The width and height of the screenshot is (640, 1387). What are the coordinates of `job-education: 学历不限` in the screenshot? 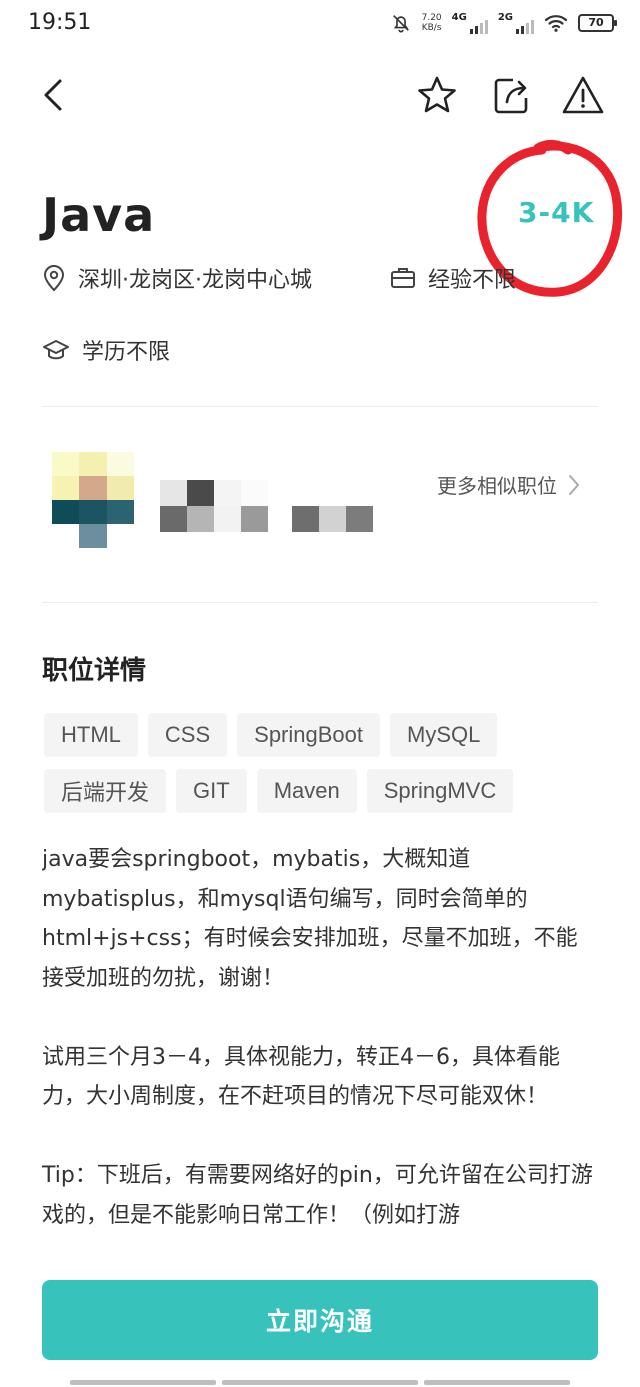 It's located at (106, 350).